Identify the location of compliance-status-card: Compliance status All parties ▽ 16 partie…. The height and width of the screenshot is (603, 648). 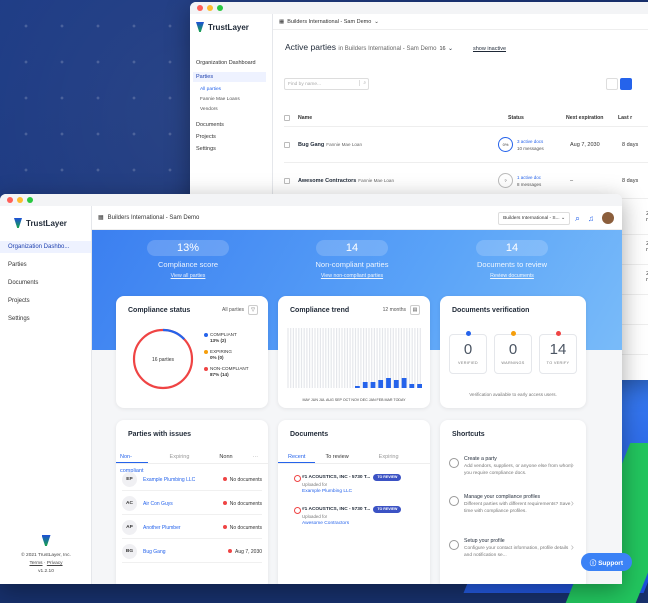
(192, 352).